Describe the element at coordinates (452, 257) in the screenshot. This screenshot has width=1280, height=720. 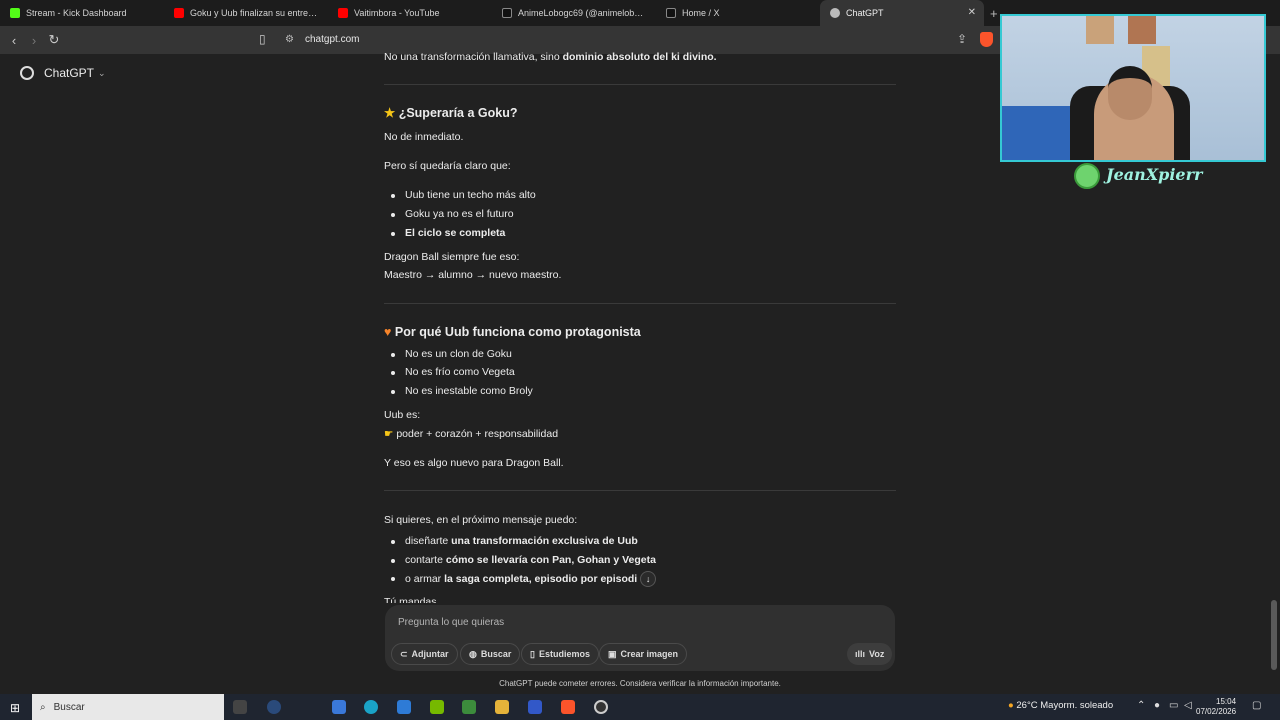
I see `paragraph: Dragon Ball siempre fue eso:` at that location.